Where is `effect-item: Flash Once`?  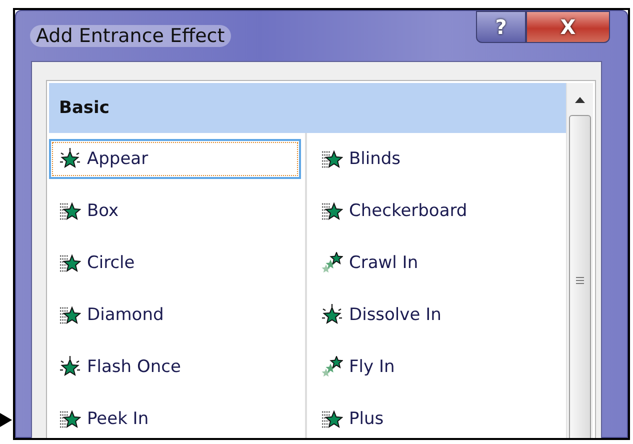
effect-item: Flash Once is located at coordinates (175, 367).